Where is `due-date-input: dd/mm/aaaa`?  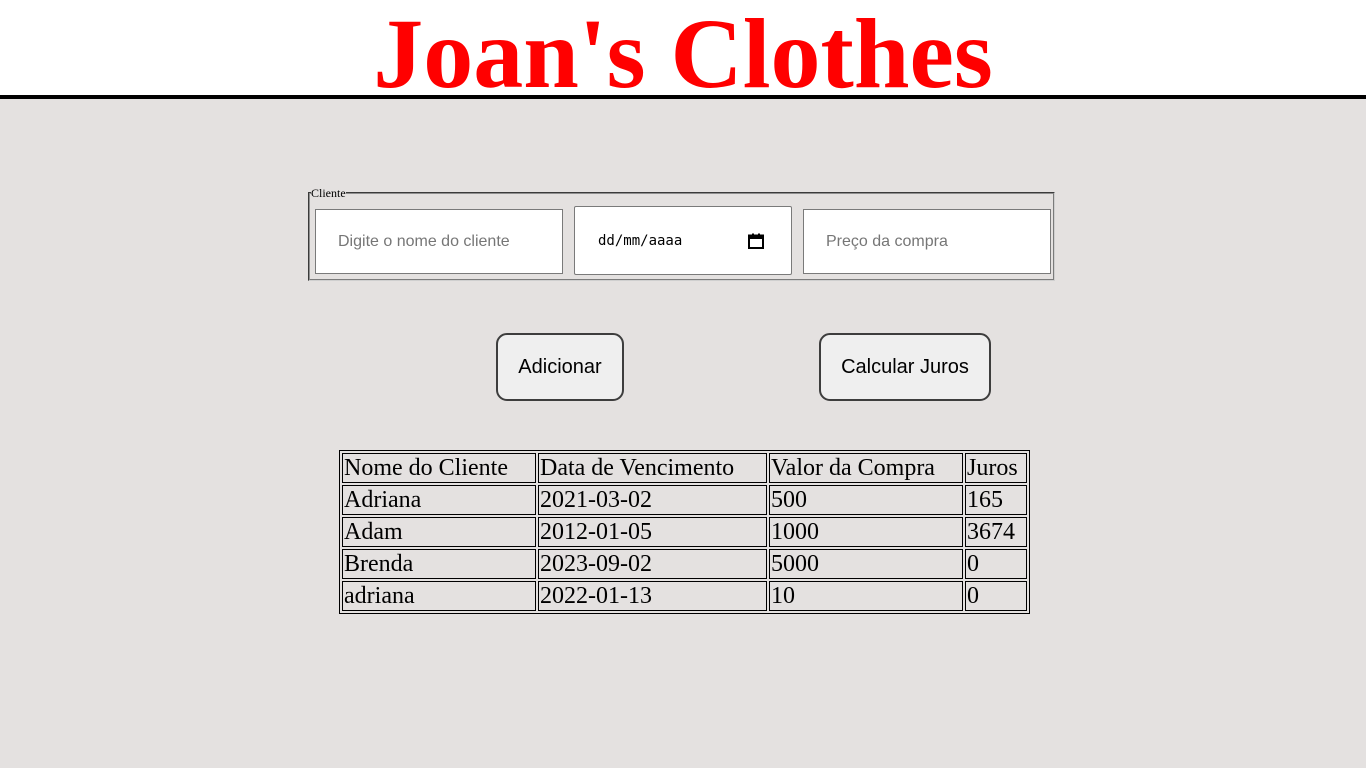 due-date-input: dd/mm/aaaa is located at coordinates (683, 240).